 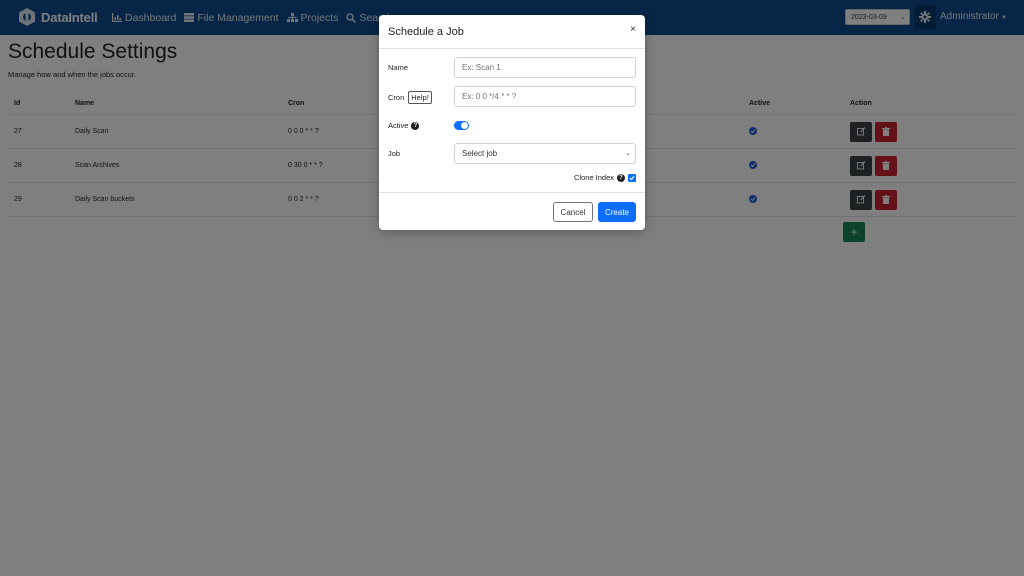 I want to click on name-input, so click(x=545, y=67).